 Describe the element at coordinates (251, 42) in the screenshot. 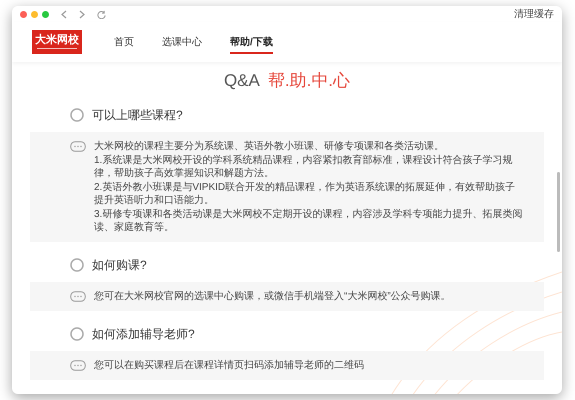

I see `nav-tab: 帮助/下载` at that location.